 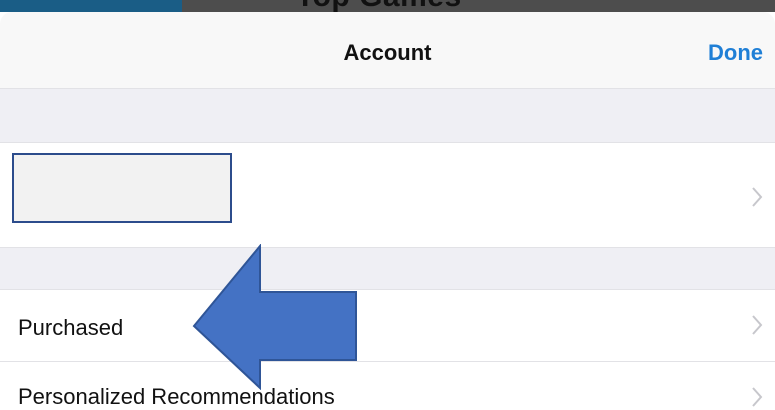 What do you see at coordinates (122, 188) in the screenshot?
I see `redacted-account-info` at bounding box center [122, 188].